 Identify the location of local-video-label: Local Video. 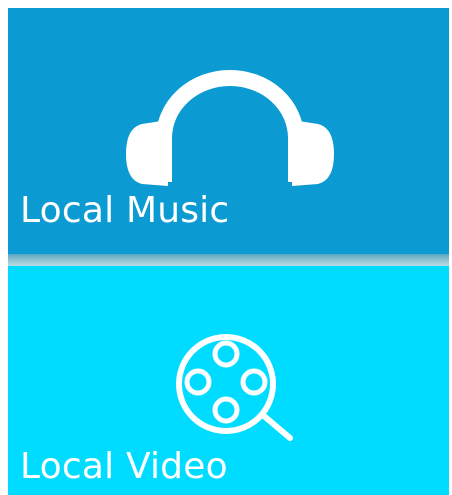
(124, 466).